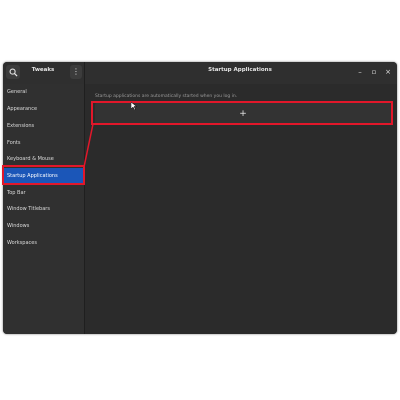  What do you see at coordinates (43, 143) in the screenshot?
I see `sidebar-item-fonts: Fonts` at bounding box center [43, 143].